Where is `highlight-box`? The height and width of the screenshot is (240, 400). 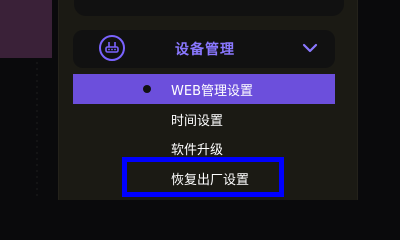 highlight-box is located at coordinates (203, 177).